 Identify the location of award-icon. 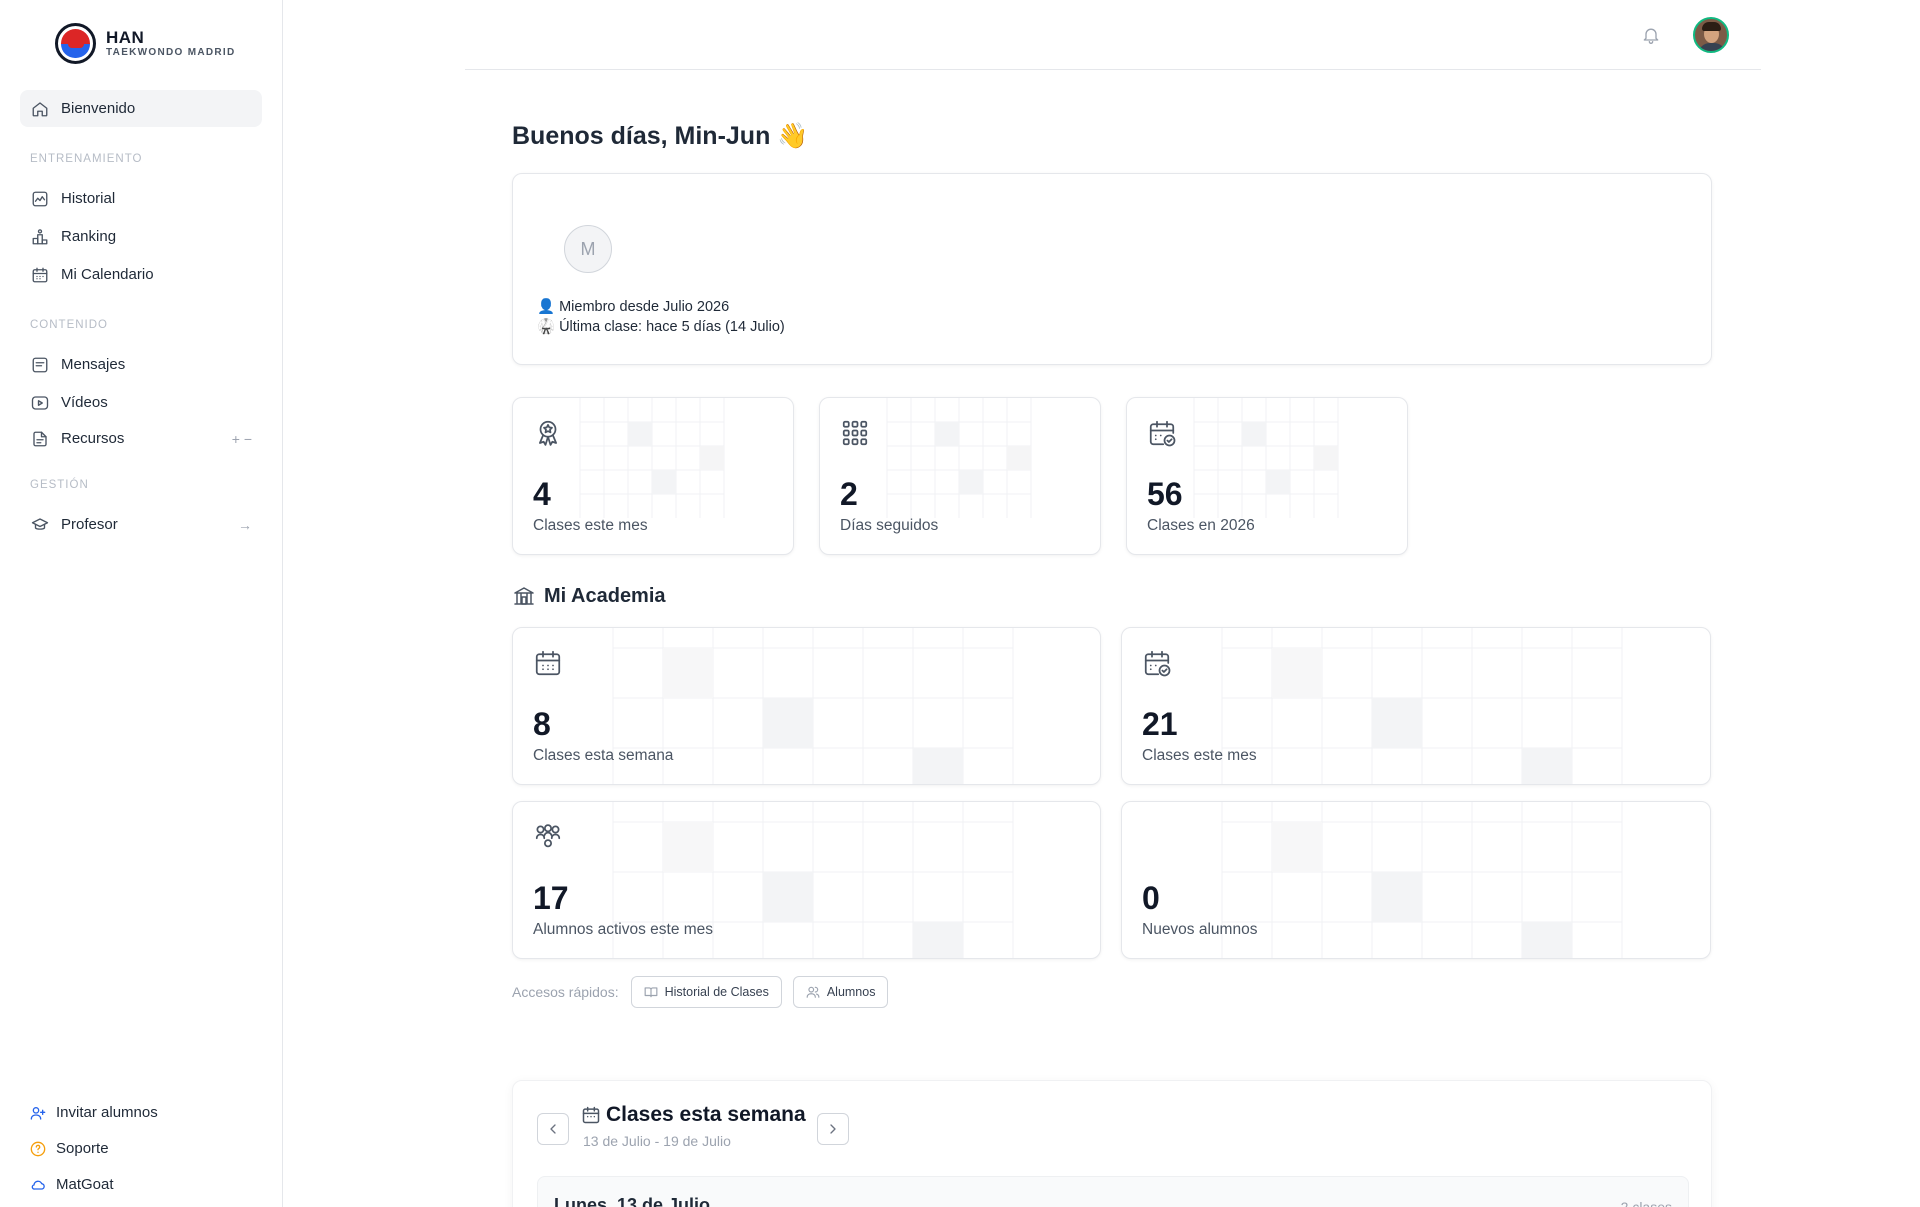
(548, 433).